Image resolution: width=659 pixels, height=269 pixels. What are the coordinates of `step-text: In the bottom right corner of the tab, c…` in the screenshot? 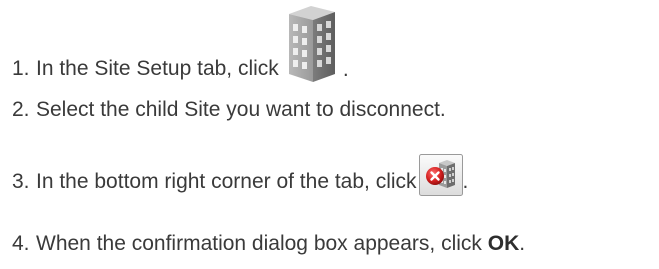 It's located at (226, 181).